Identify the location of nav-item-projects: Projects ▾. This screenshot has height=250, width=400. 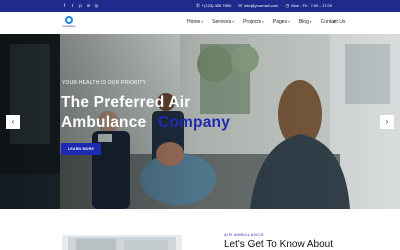
(253, 22).